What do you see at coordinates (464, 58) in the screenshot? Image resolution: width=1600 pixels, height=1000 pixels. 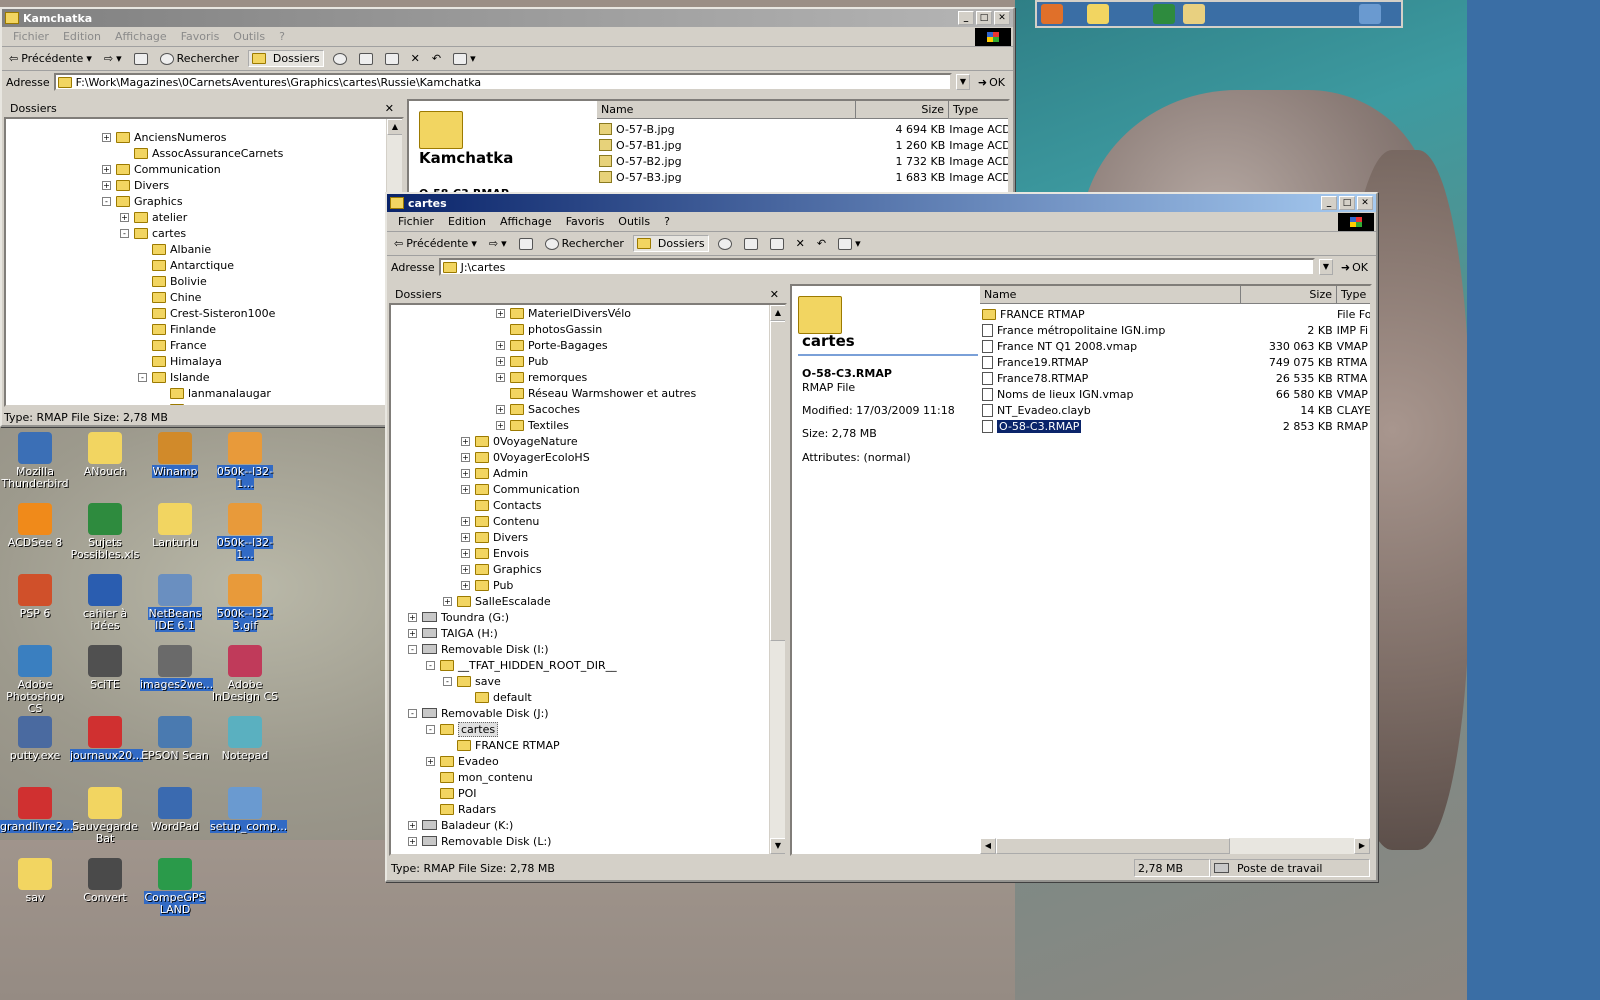 I see `views-button: ▾` at bounding box center [464, 58].